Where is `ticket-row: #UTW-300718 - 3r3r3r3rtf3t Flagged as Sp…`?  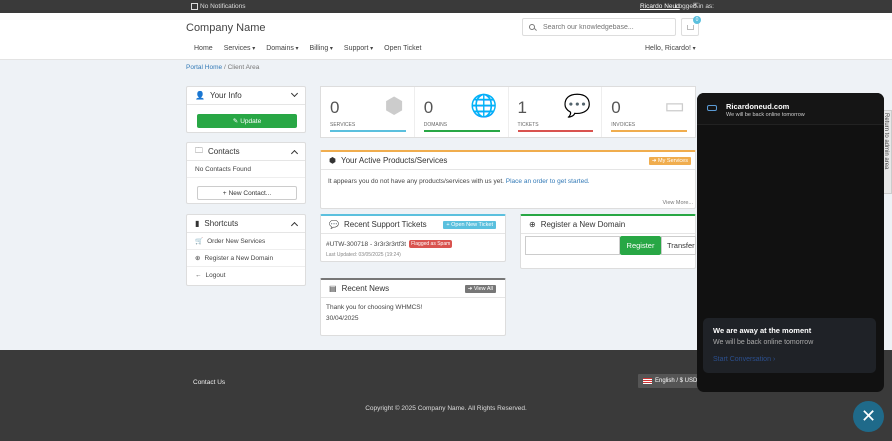
ticket-row: #UTW-300718 - 3r3r3r3rtf3t Flagged as Sp… is located at coordinates (389, 244).